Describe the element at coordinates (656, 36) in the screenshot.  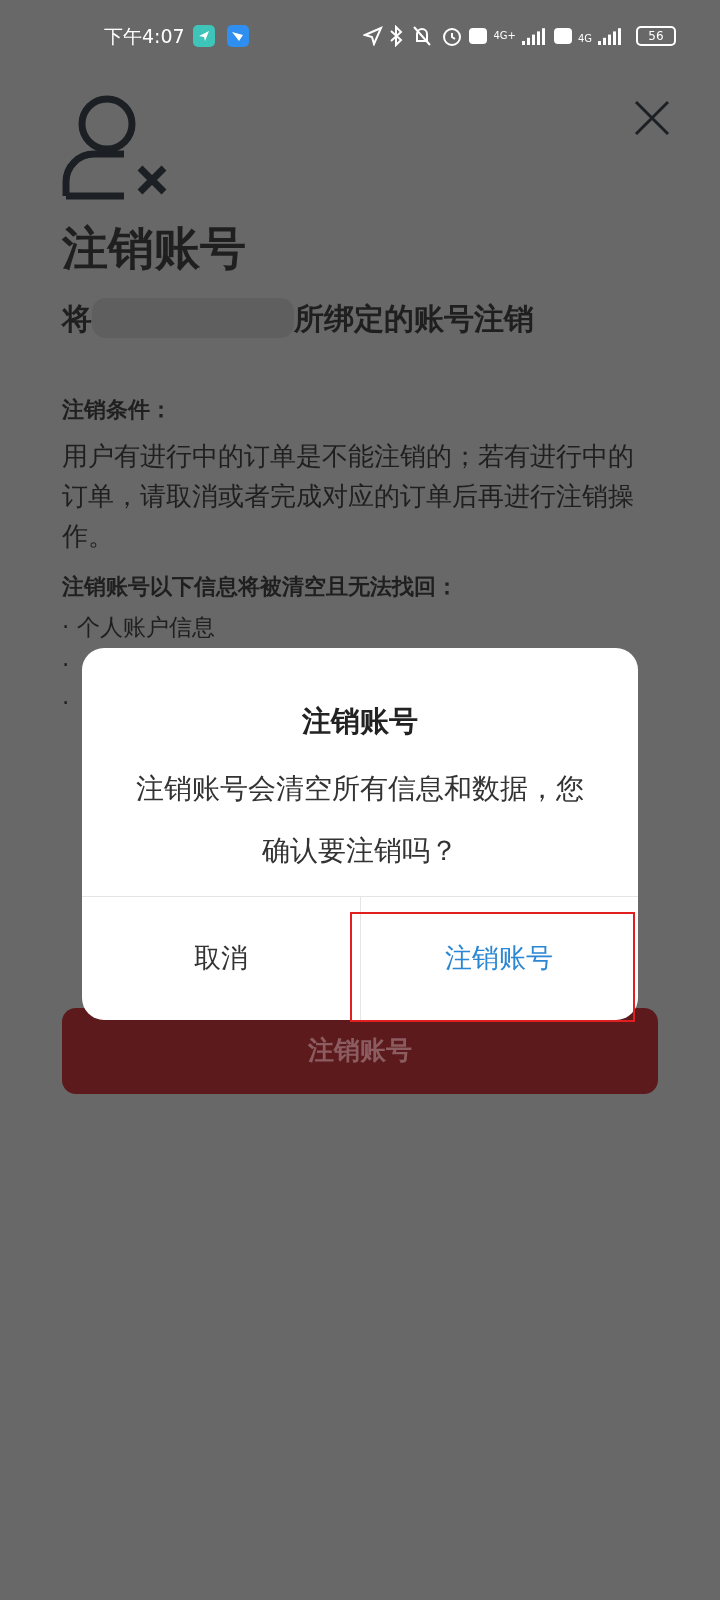
I see `battery-level: 56` at that location.